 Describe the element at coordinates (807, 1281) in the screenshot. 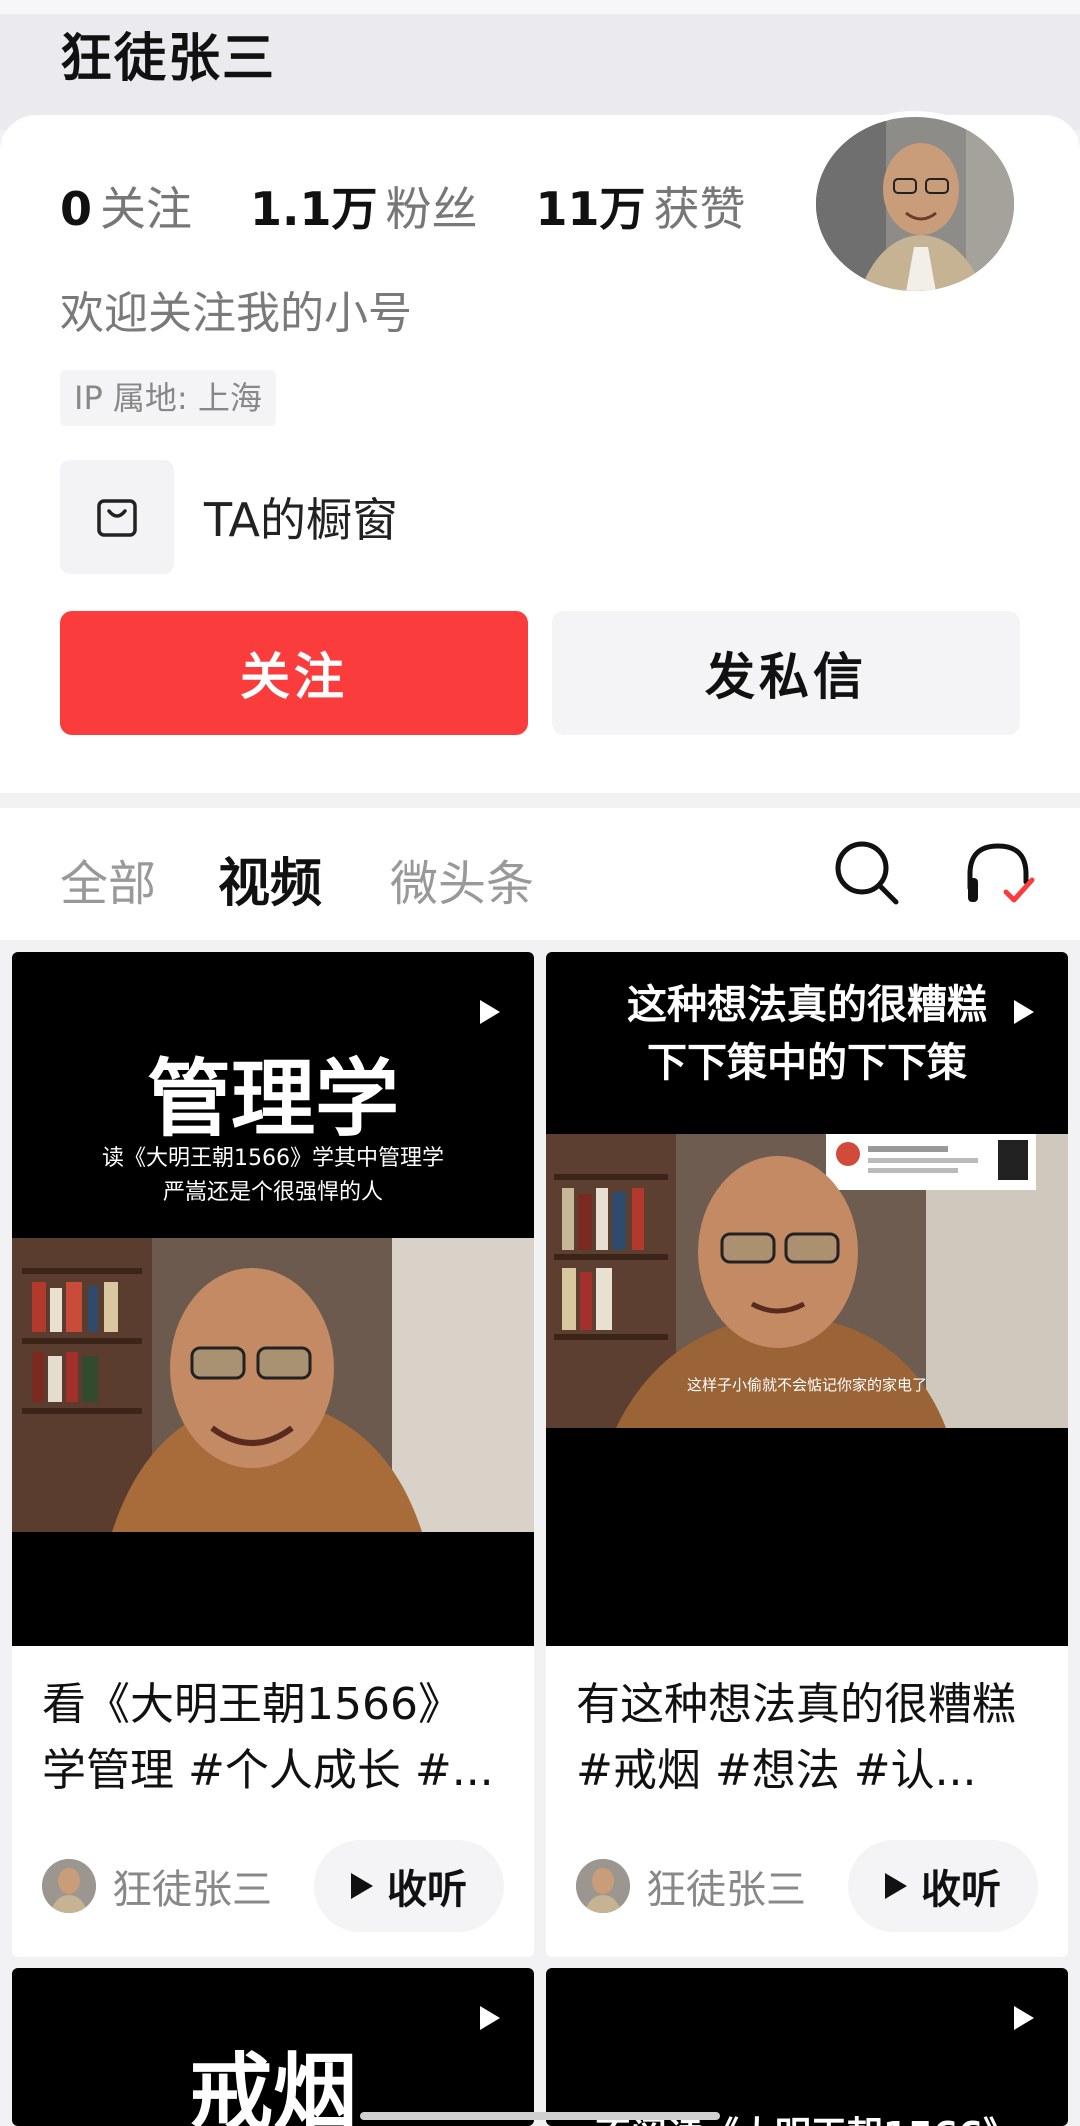

I see `thumbnail-photo: 这样子小偷就不会惦记你家的家电了` at that location.